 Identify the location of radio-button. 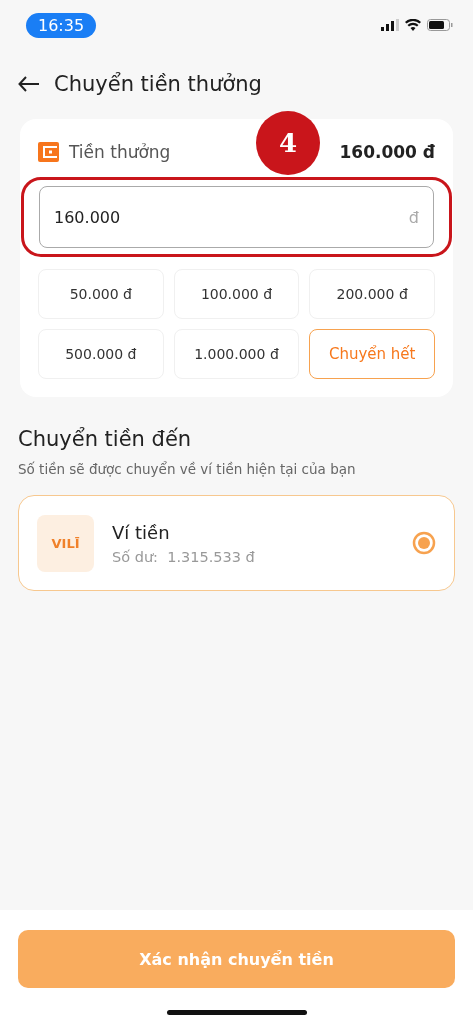
(424, 543).